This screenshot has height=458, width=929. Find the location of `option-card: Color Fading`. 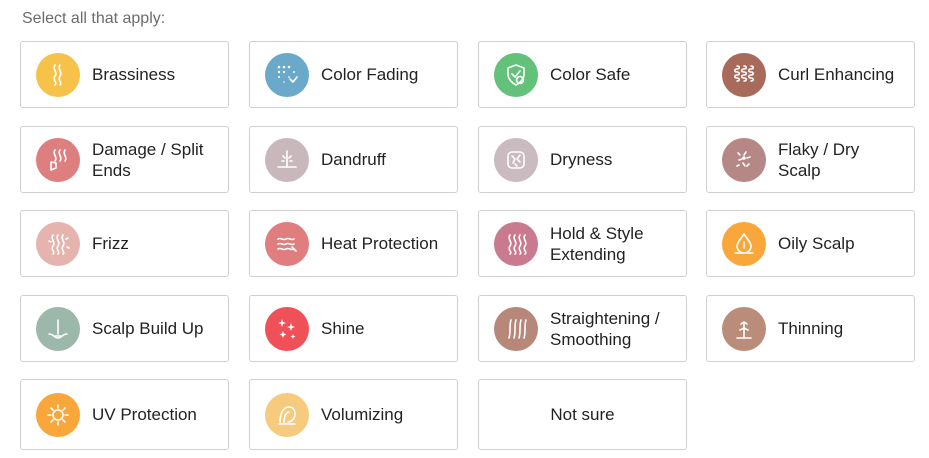

option-card: Color Fading is located at coordinates (353, 74).